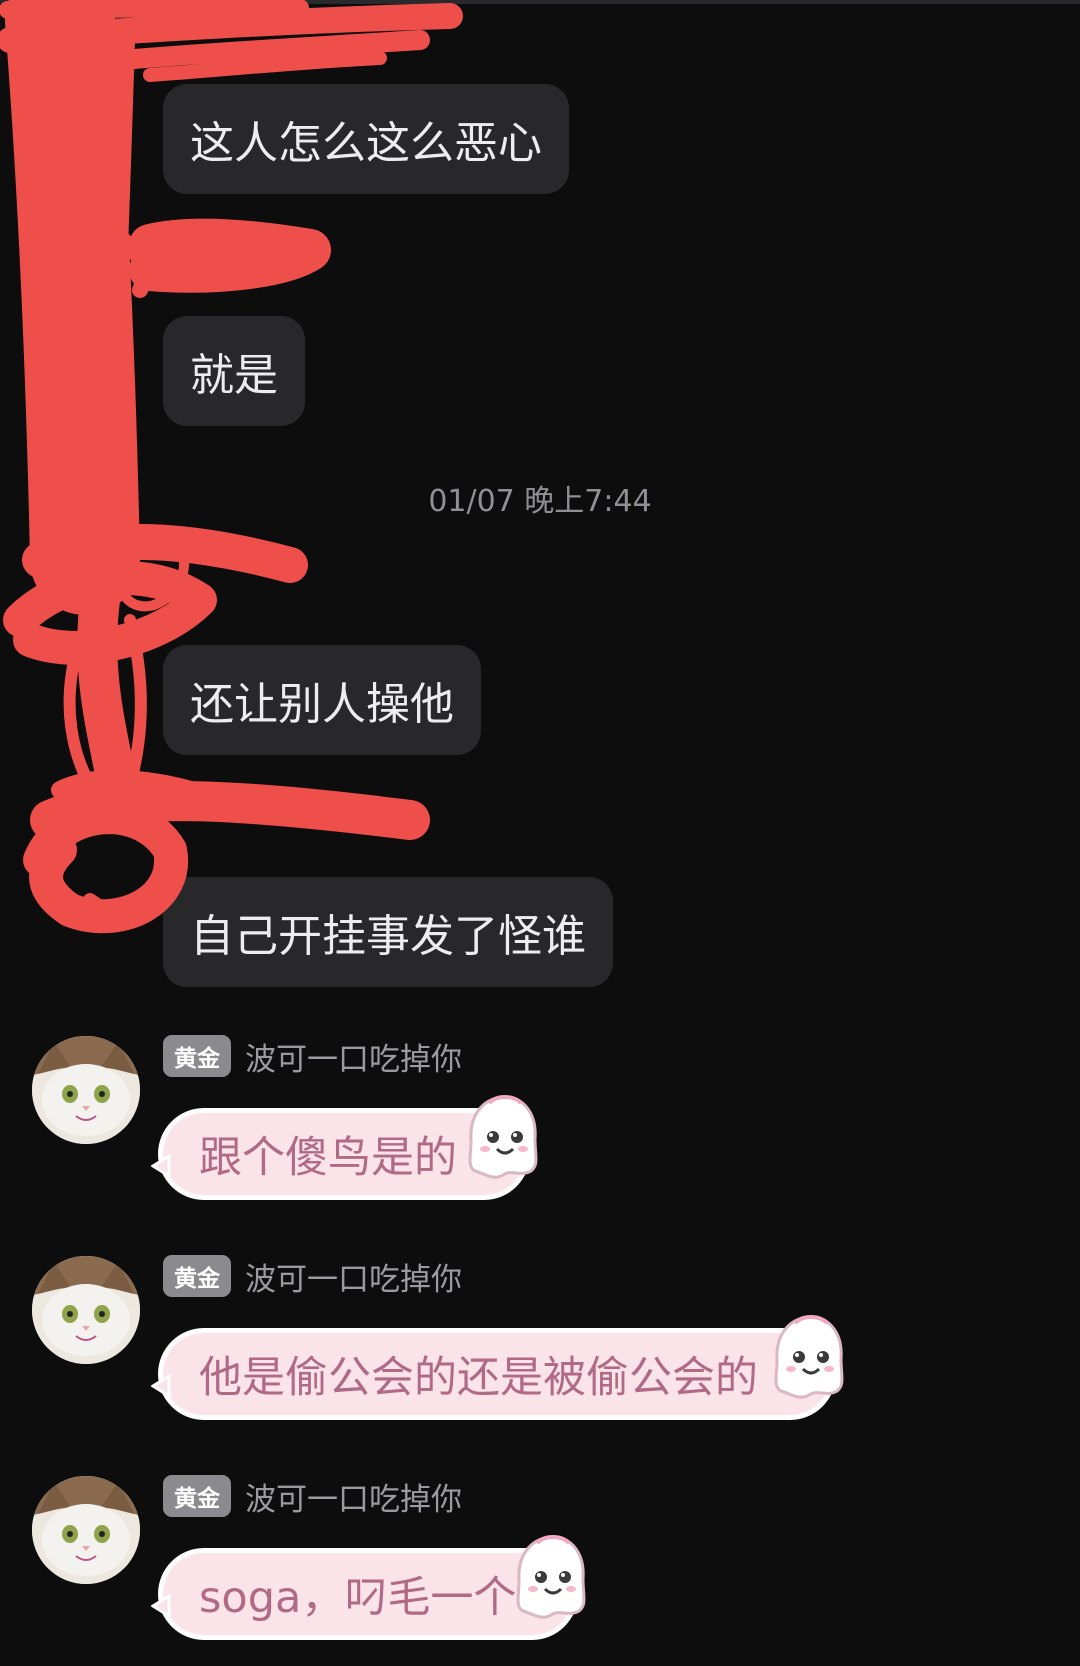 The width and height of the screenshot is (1080, 1666). What do you see at coordinates (540, 501) in the screenshot?
I see `chat-timestamp: 01/07 晚上7:44` at bounding box center [540, 501].